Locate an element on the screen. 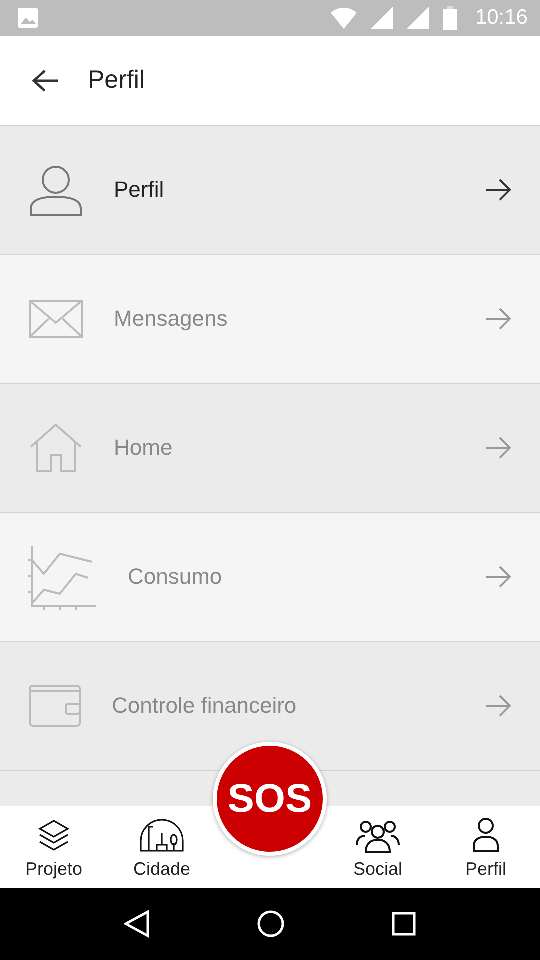  house-icon is located at coordinates (56, 448).